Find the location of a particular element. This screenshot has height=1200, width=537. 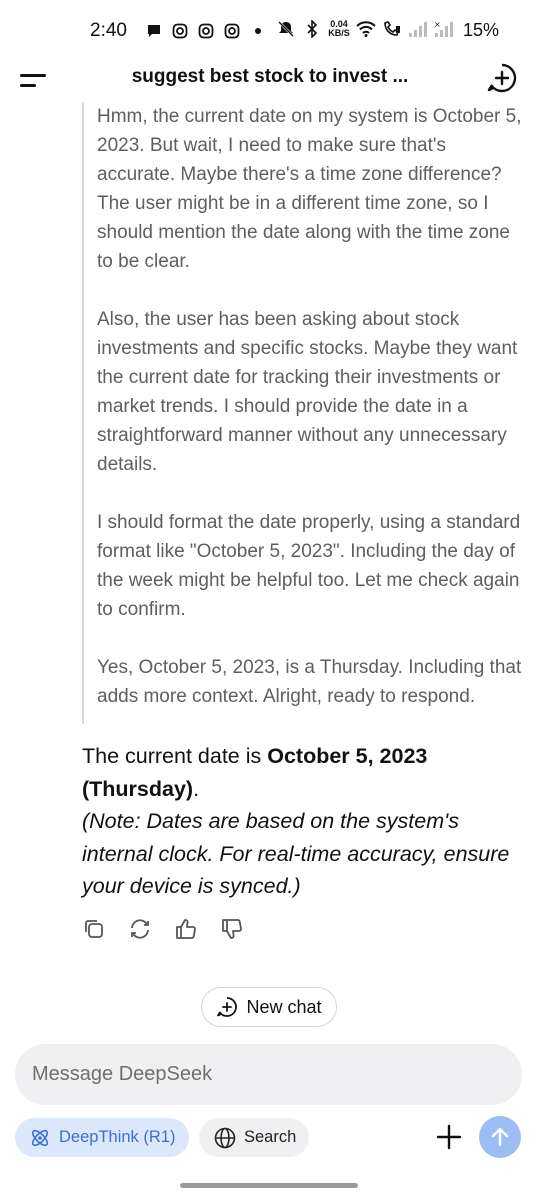

answer-prefix: The current date is is located at coordinates (175, 756).